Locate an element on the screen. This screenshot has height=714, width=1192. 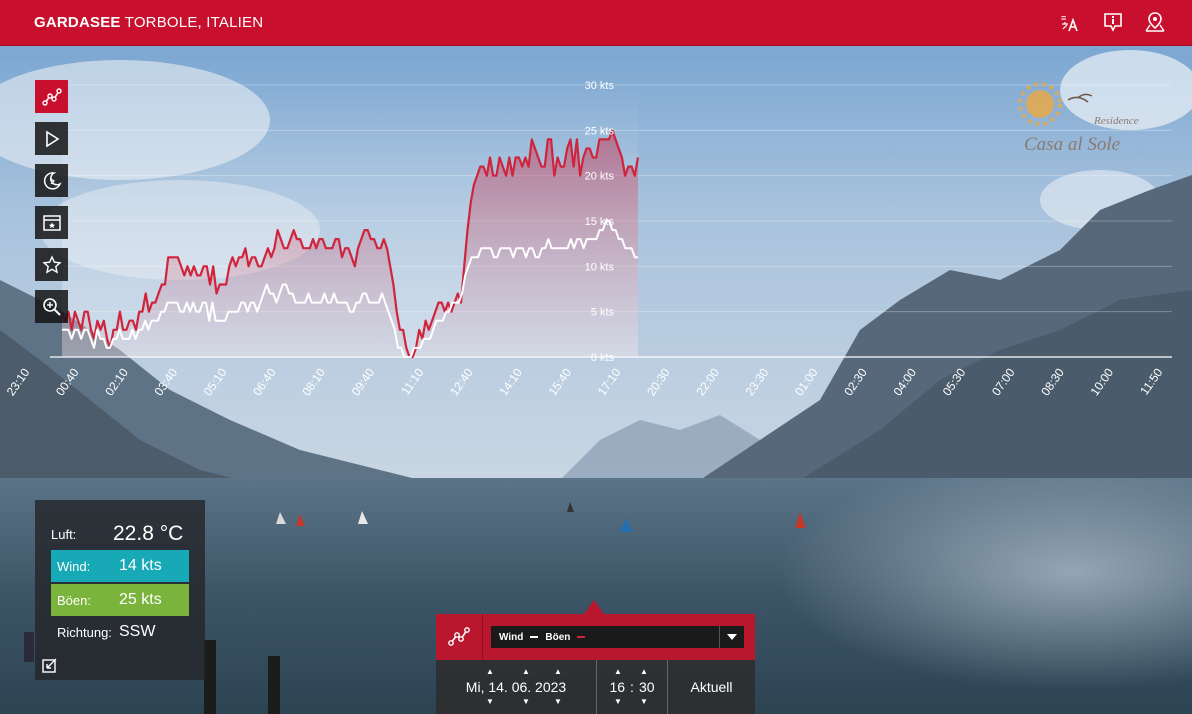
x-tick-label: 08:10 is located at coordinates (313, 381).